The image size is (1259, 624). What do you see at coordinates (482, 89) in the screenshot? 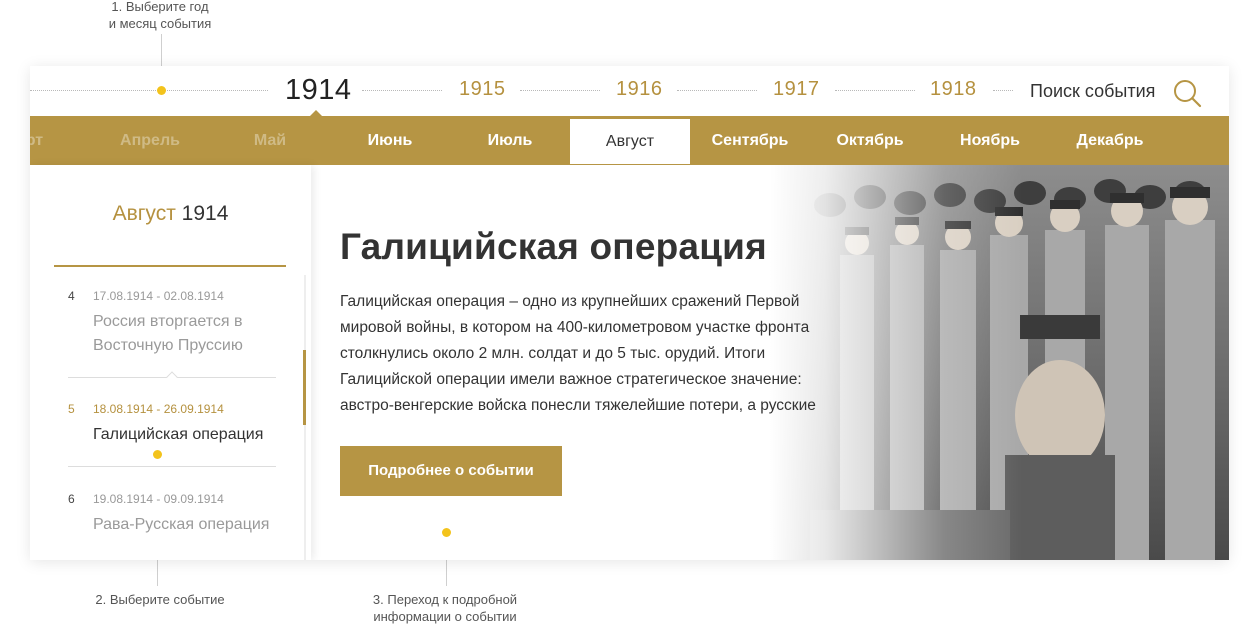
I see `year-1915: 1915` at bounding box center [482, 89].